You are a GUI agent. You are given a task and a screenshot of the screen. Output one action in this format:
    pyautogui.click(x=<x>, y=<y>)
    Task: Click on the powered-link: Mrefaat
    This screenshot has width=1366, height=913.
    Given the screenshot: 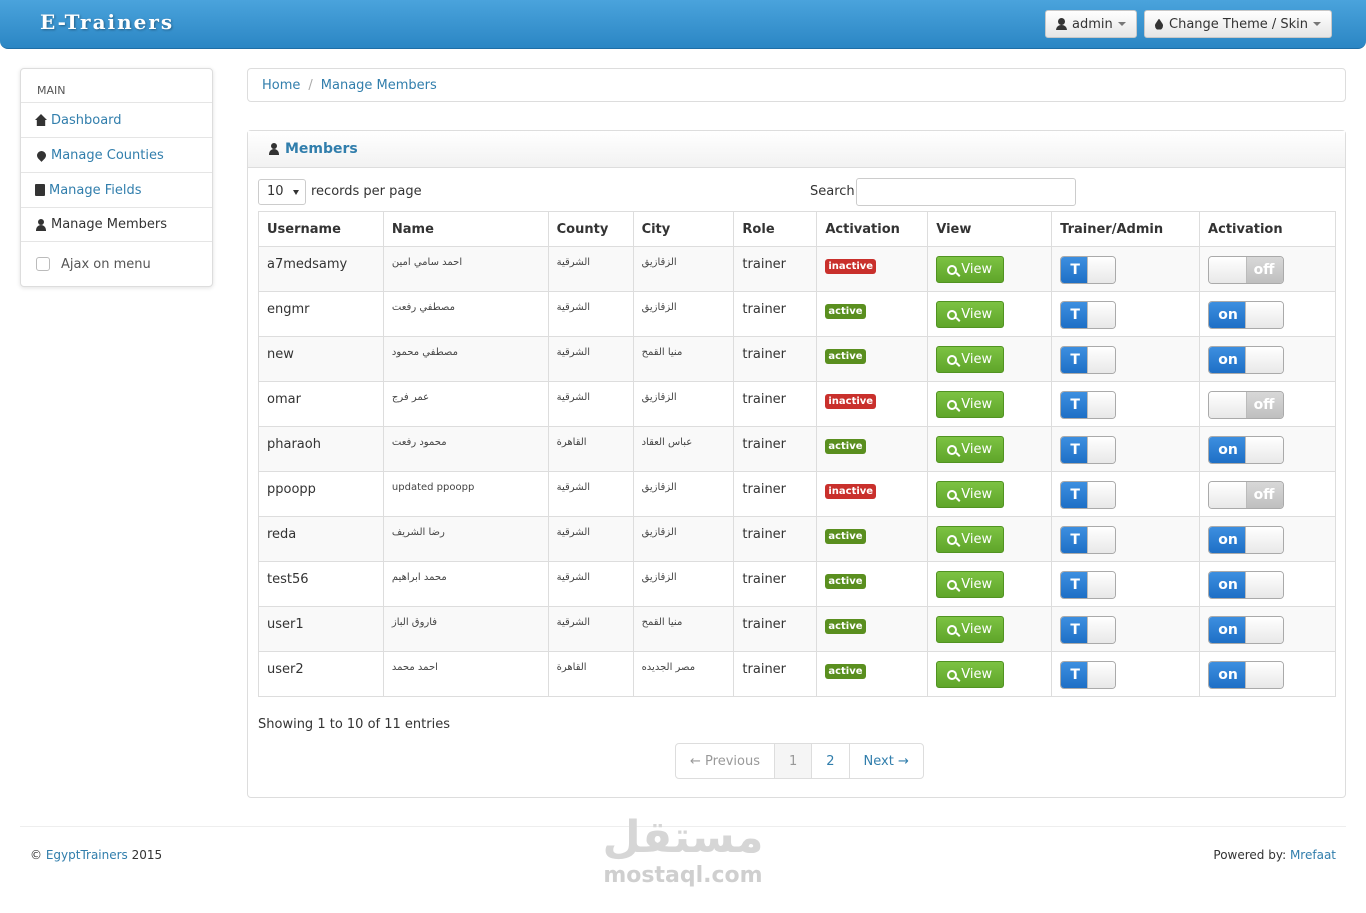 What is the action you would take?
    pyautogui.click(x=1313, y=855)
    